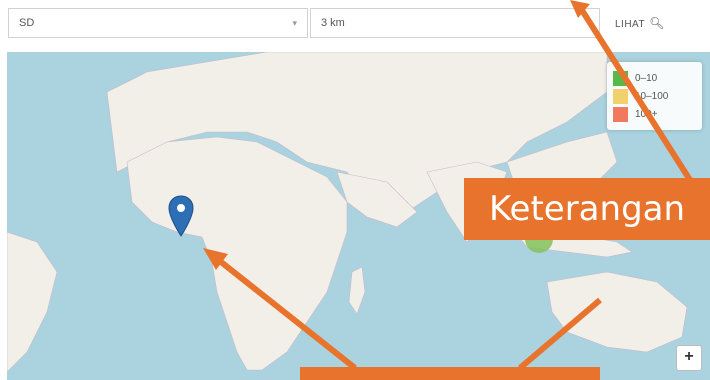  I want to click on map-legend: 0–10 10–100 100+, so click(654, 96).